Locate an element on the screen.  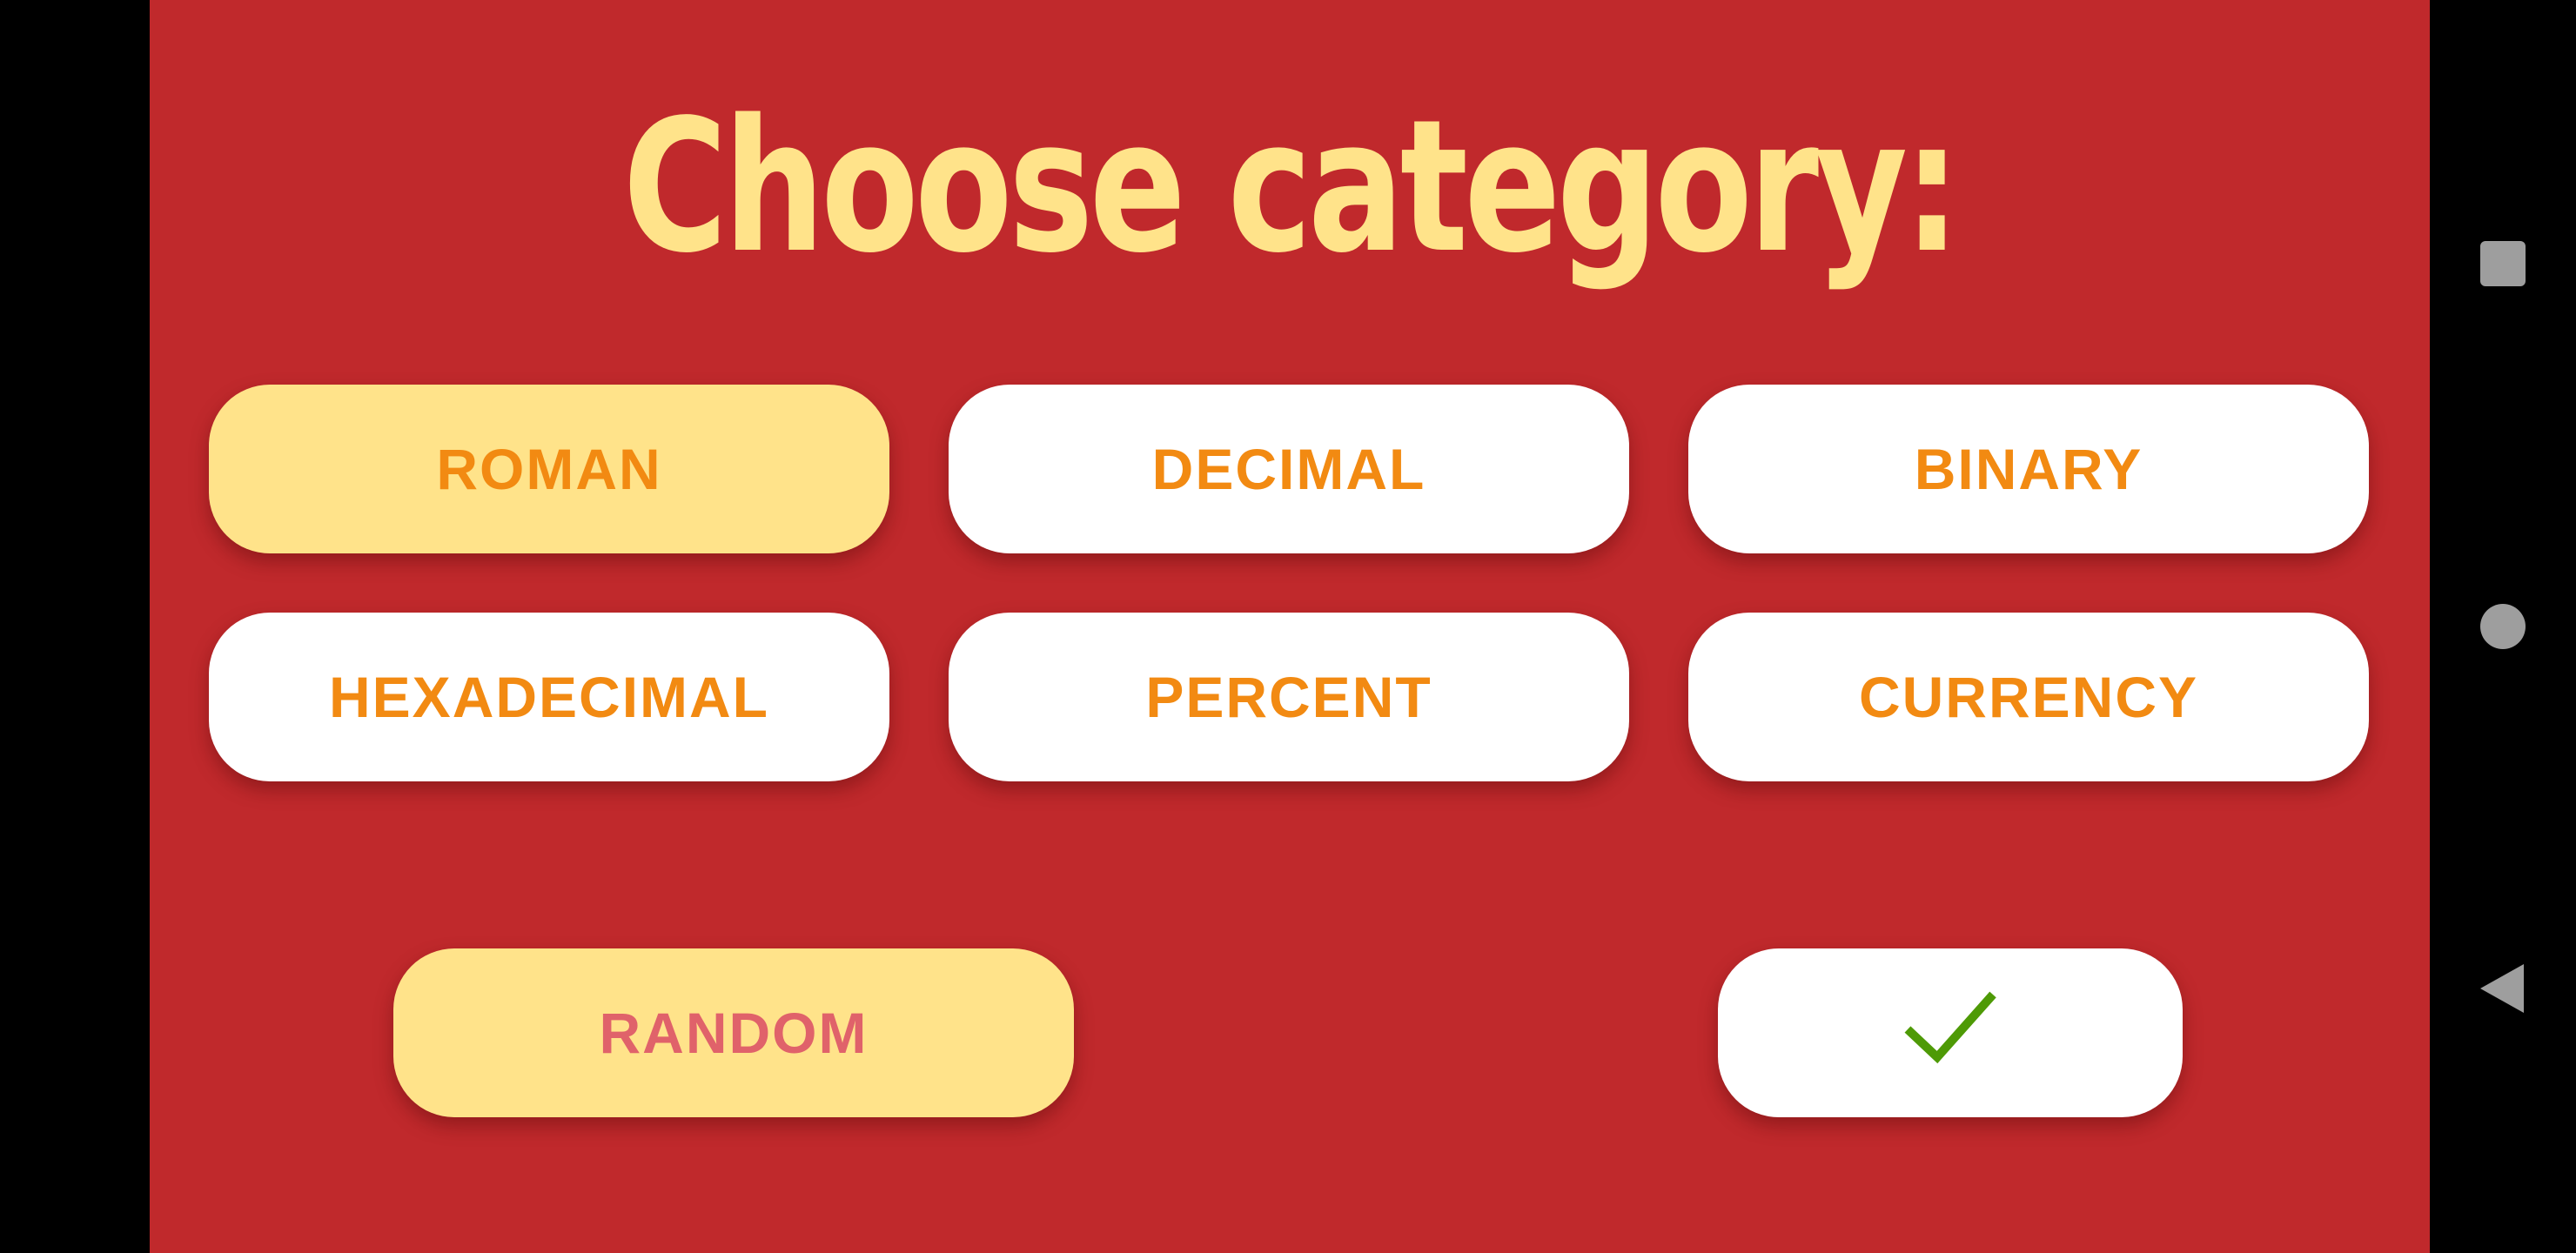
category-button-binary: BINARY is located at coordinates (2029, 469).